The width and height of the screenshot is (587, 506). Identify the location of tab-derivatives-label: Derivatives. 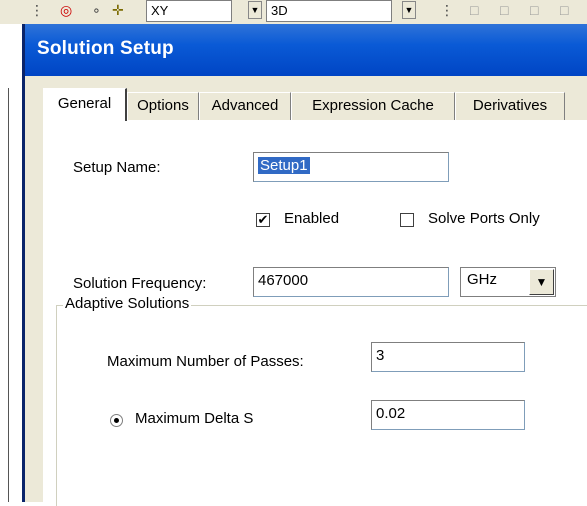
(510, 105).